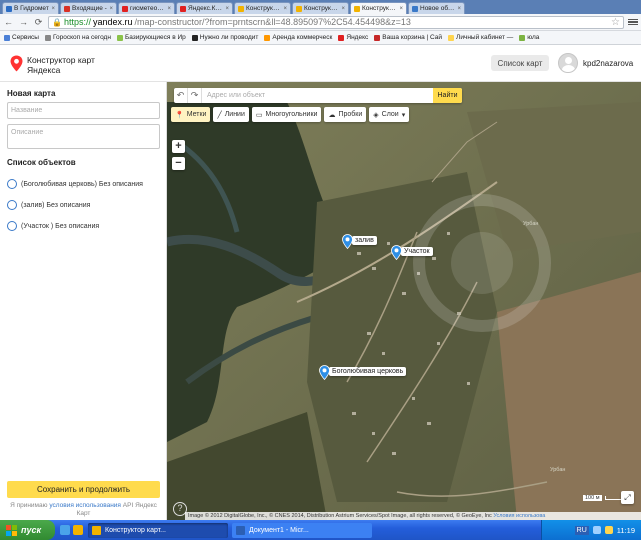 Image resolution: width=641 pixels, height=540 pixels. I want to click on back-arrow-icon: ←, so click(8, 22).